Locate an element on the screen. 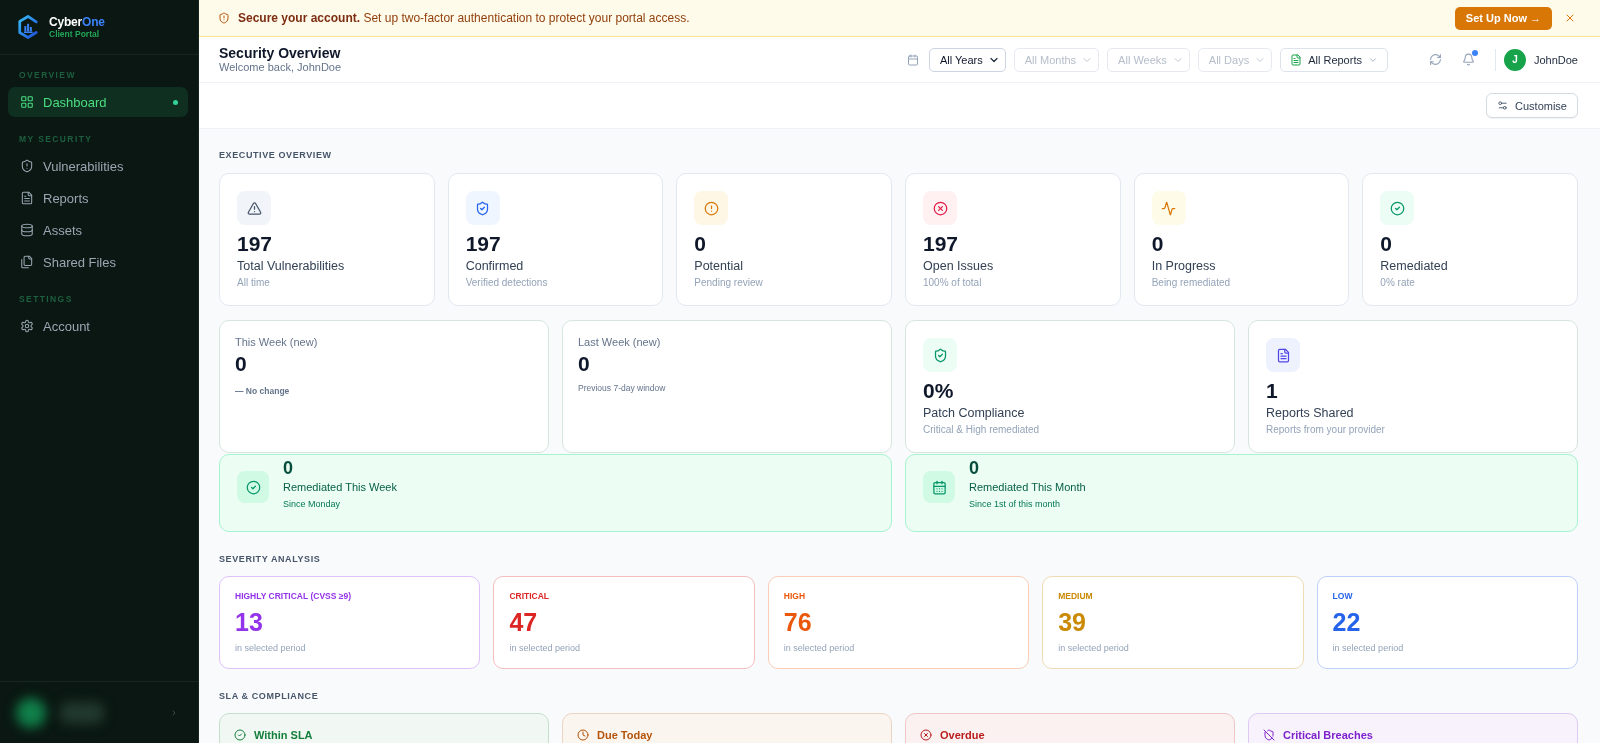 The height and width of the screenshot is (743, 1600). stat-label: Confirmed is located at coordinates (495, 266).